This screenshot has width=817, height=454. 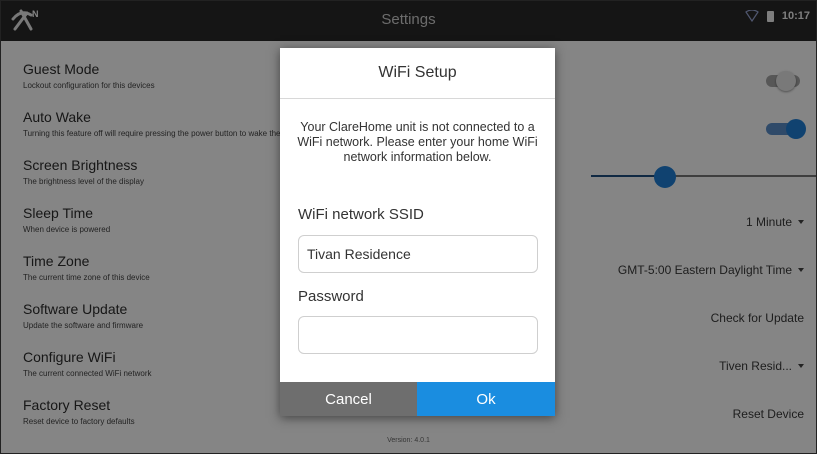 What do you see at coordinates (418, 335) in the screenshot?
I see `password-input` at bounding box center [418, 335].